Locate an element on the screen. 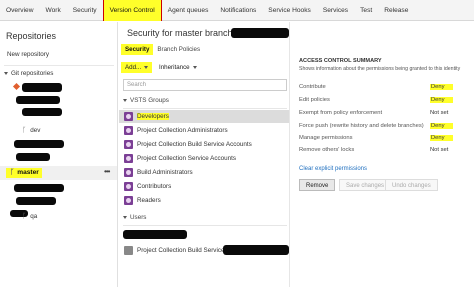 This screenshot has width=474, height=287. permission-name: Manage permissions is located at coordinates (326, 138).